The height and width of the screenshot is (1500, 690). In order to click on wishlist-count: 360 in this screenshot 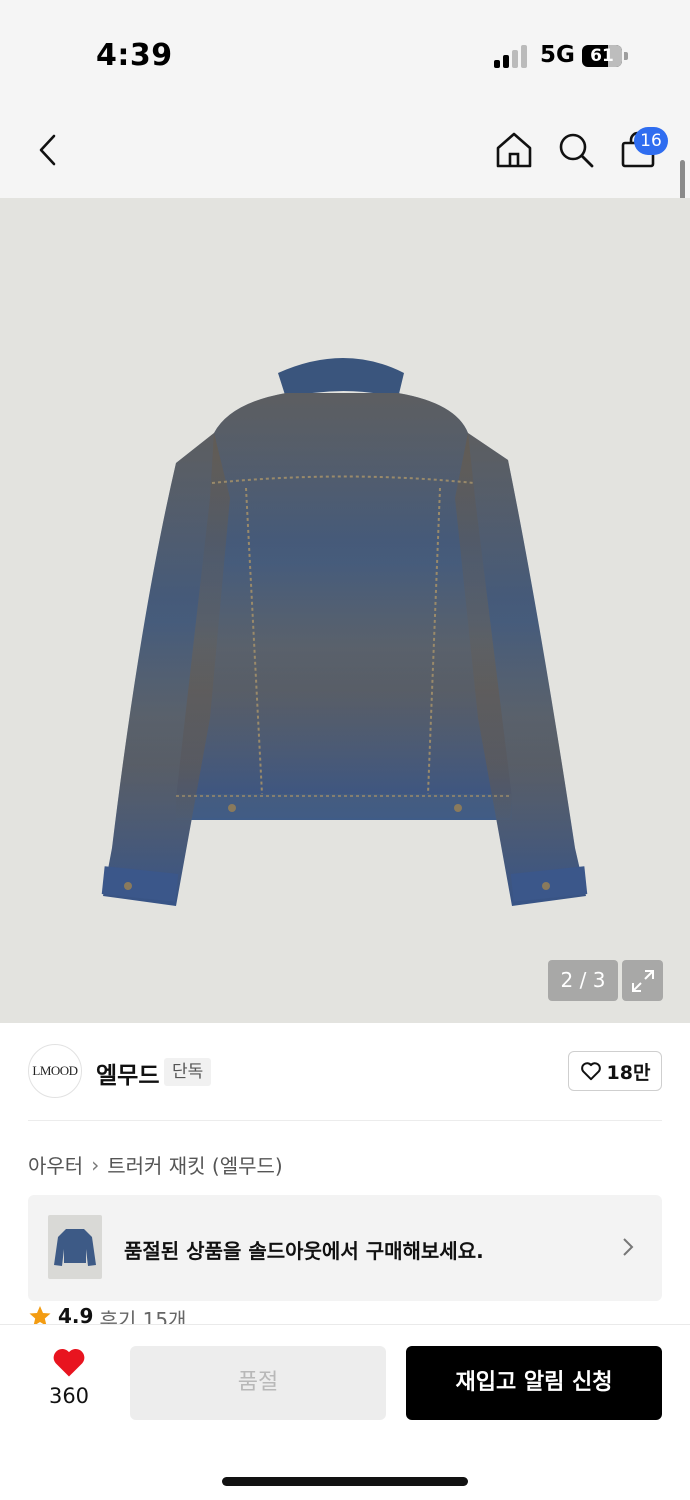, I will do `click(69, 1396)`.